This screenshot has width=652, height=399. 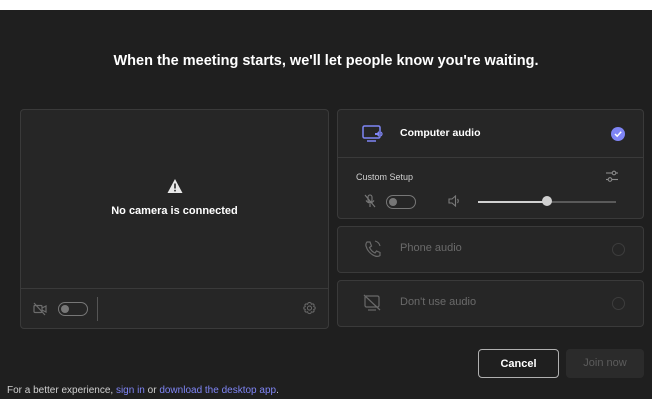 What do you see at coordinates (490, 164) in the screenshot?
I see `computer-audio-option: Computer audio Custom Setup` at bounding box center [490, 164].